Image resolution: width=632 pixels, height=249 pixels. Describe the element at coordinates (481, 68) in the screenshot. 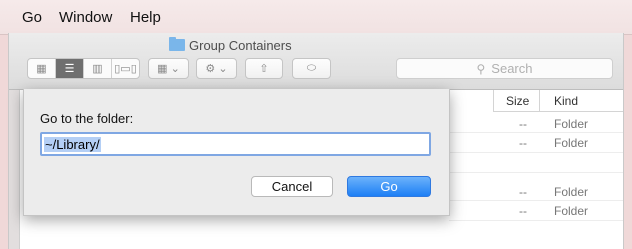

I see `search-icon: ⚲` at that location.